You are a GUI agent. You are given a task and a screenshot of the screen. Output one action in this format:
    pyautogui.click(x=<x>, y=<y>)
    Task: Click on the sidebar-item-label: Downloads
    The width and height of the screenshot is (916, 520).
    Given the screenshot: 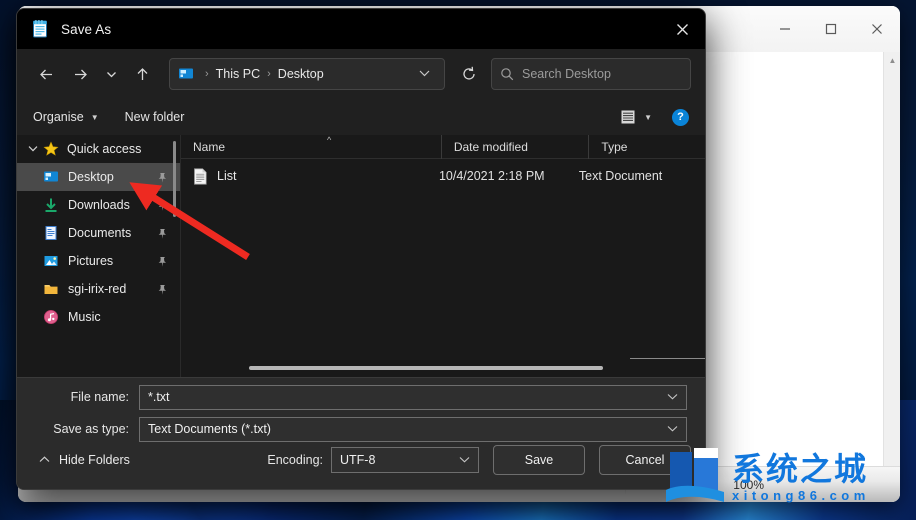 What is the action you would take?
    pyautogui.click(x=99, y=205)
    